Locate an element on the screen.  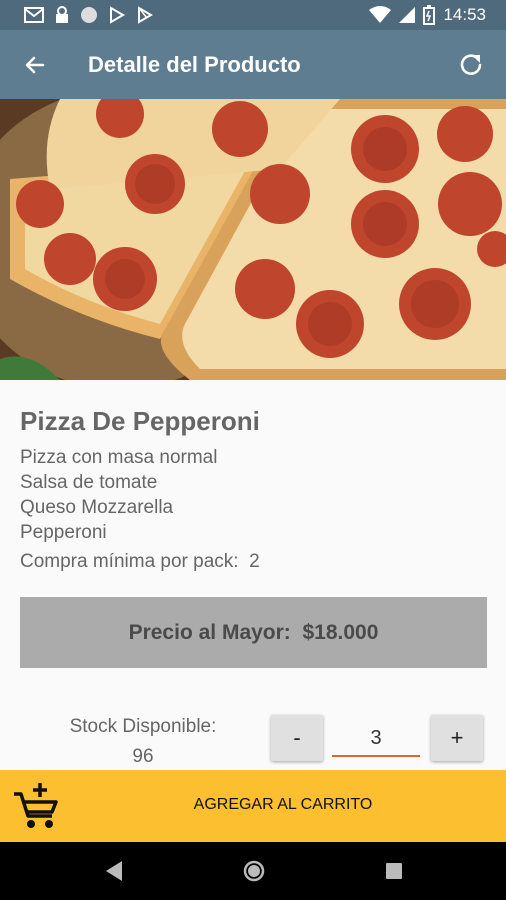
wifi-icon is located at coordinates (380, 14).